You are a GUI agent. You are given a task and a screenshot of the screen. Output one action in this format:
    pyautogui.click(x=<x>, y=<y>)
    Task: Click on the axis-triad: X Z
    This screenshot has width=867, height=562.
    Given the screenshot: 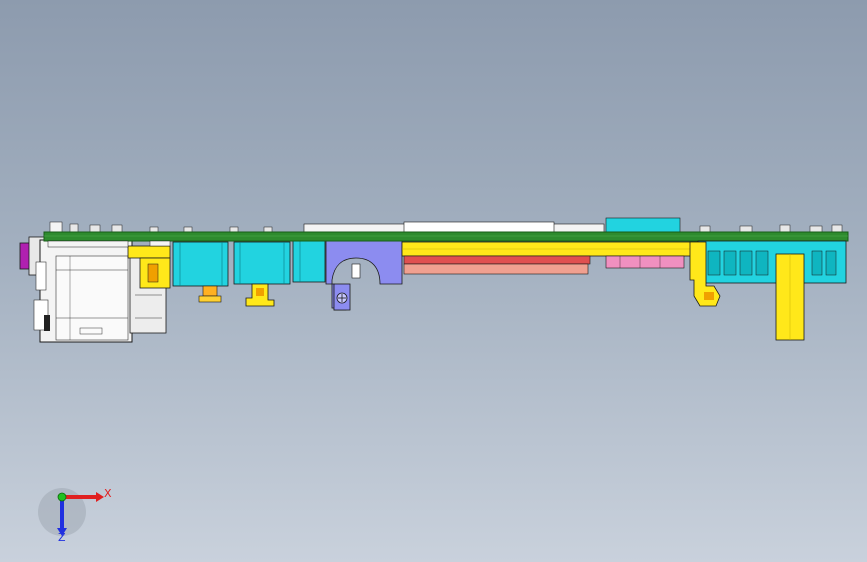 What is the action you would take?
    pyautogui.click(x=75, y=515)
    